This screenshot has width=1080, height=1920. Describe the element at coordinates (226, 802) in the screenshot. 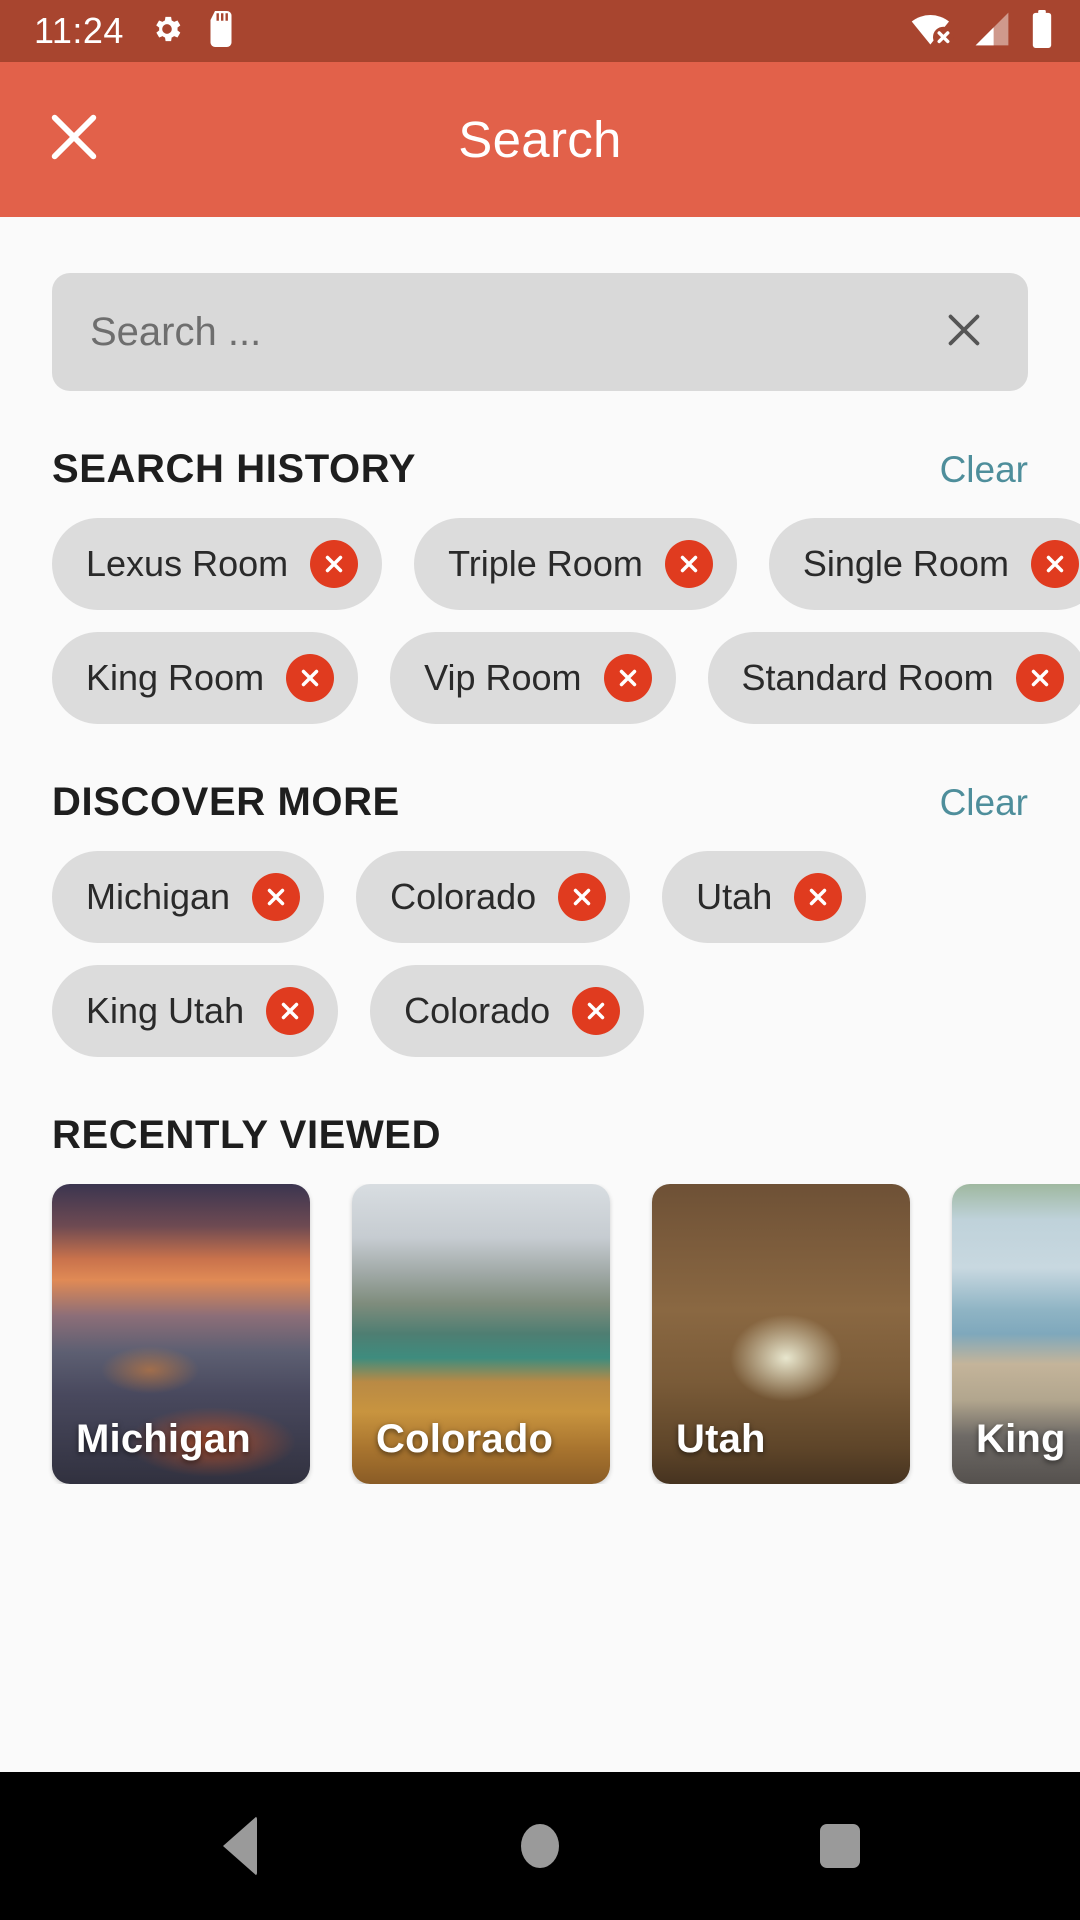

I see `discover-more-title: DISCOVER MORE` at that location.